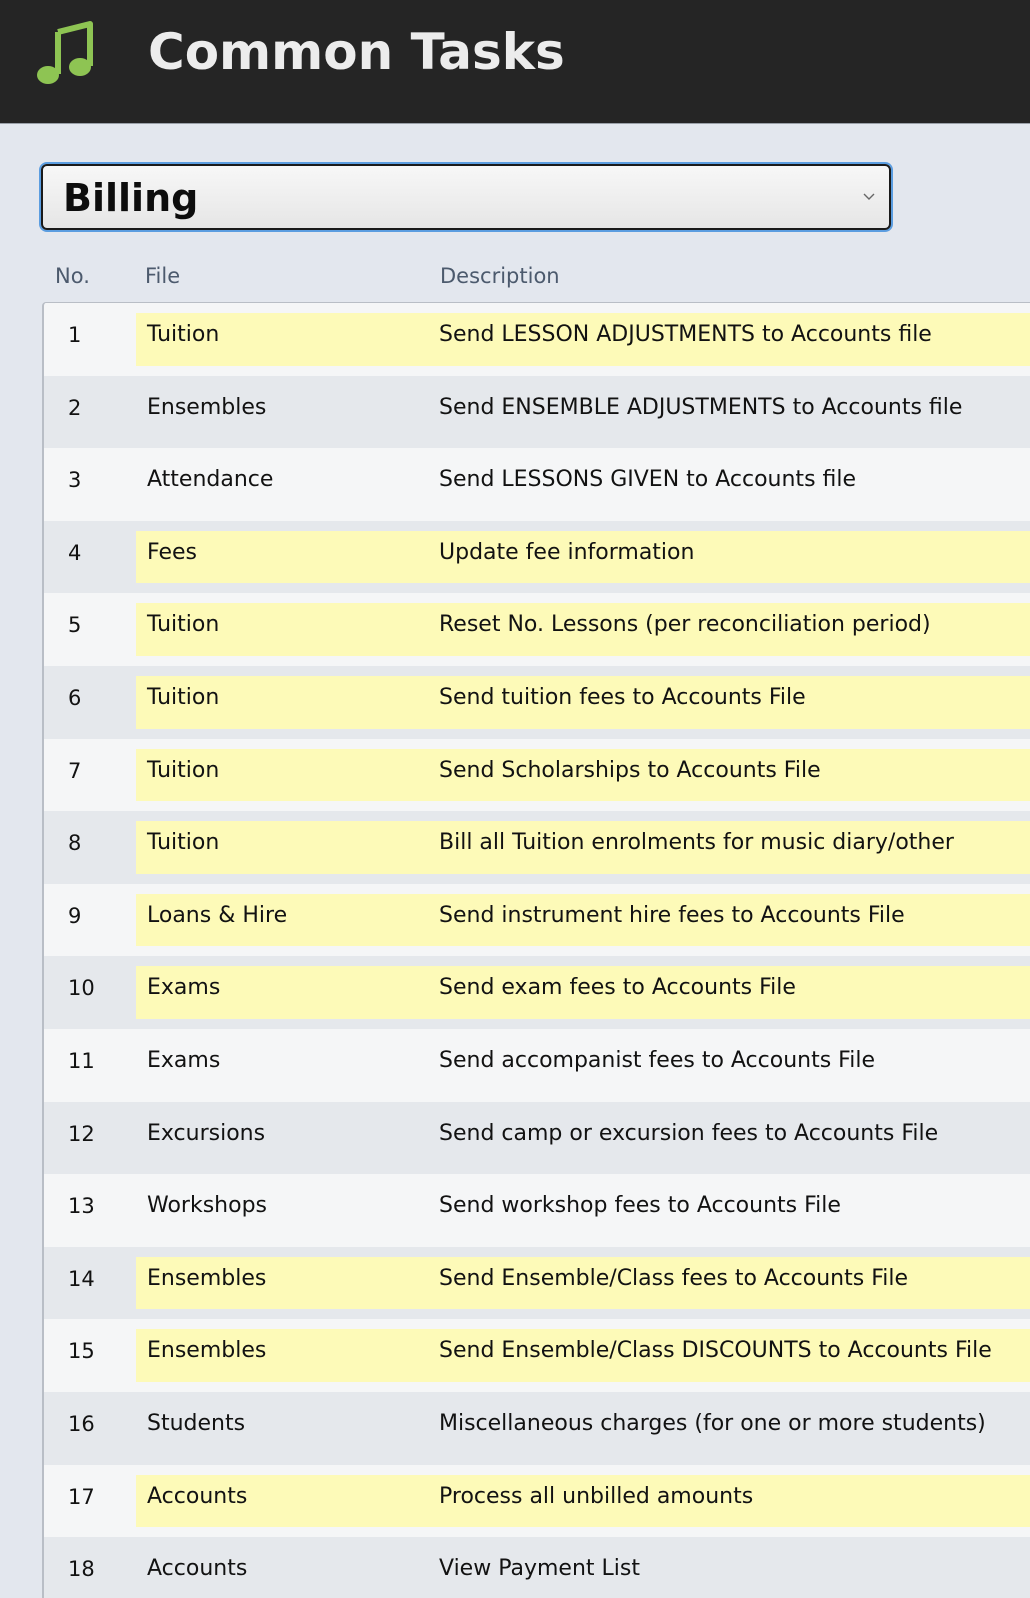 The image size is (1030, 1598). What do you see at coordinates (81, 988) in the screenshot?
I see `row-number: 10` at bounding box center [81, 988].